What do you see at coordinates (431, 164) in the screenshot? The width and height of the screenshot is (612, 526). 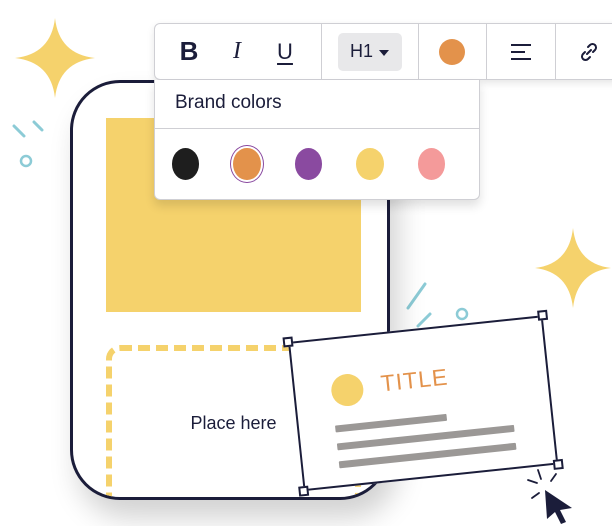 I see `swatch-pink` at bounding box center [431, 164].